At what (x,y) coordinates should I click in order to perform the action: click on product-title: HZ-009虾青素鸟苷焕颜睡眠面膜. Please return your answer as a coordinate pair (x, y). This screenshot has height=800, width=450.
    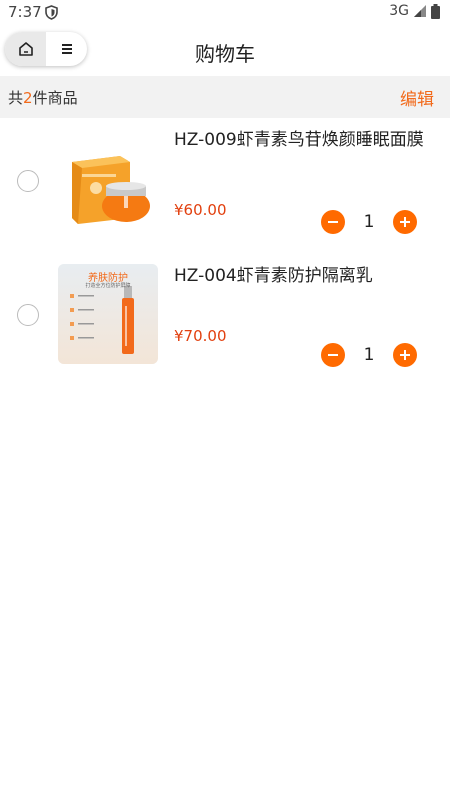
    Looking at the image, I should click on (299, 140).